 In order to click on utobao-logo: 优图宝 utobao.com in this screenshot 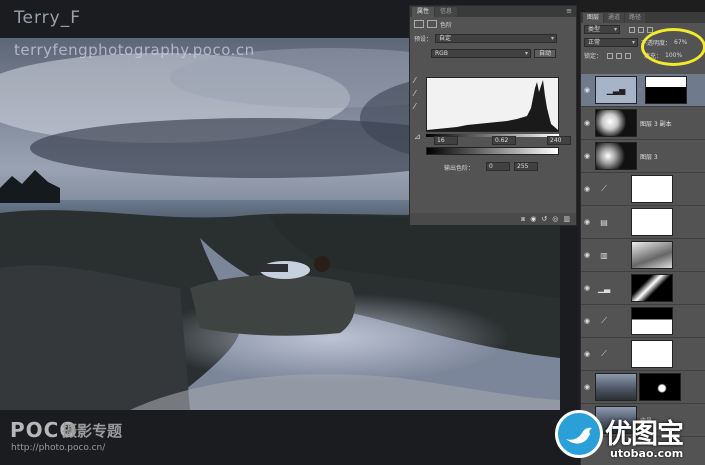, I will do `click(630, 437)`.